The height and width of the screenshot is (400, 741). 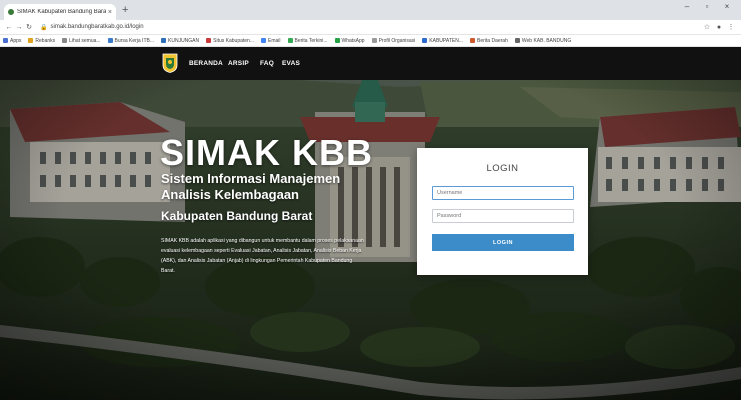 I want to click on window-controls: – ▫ ×, so click(x=707, y=6).